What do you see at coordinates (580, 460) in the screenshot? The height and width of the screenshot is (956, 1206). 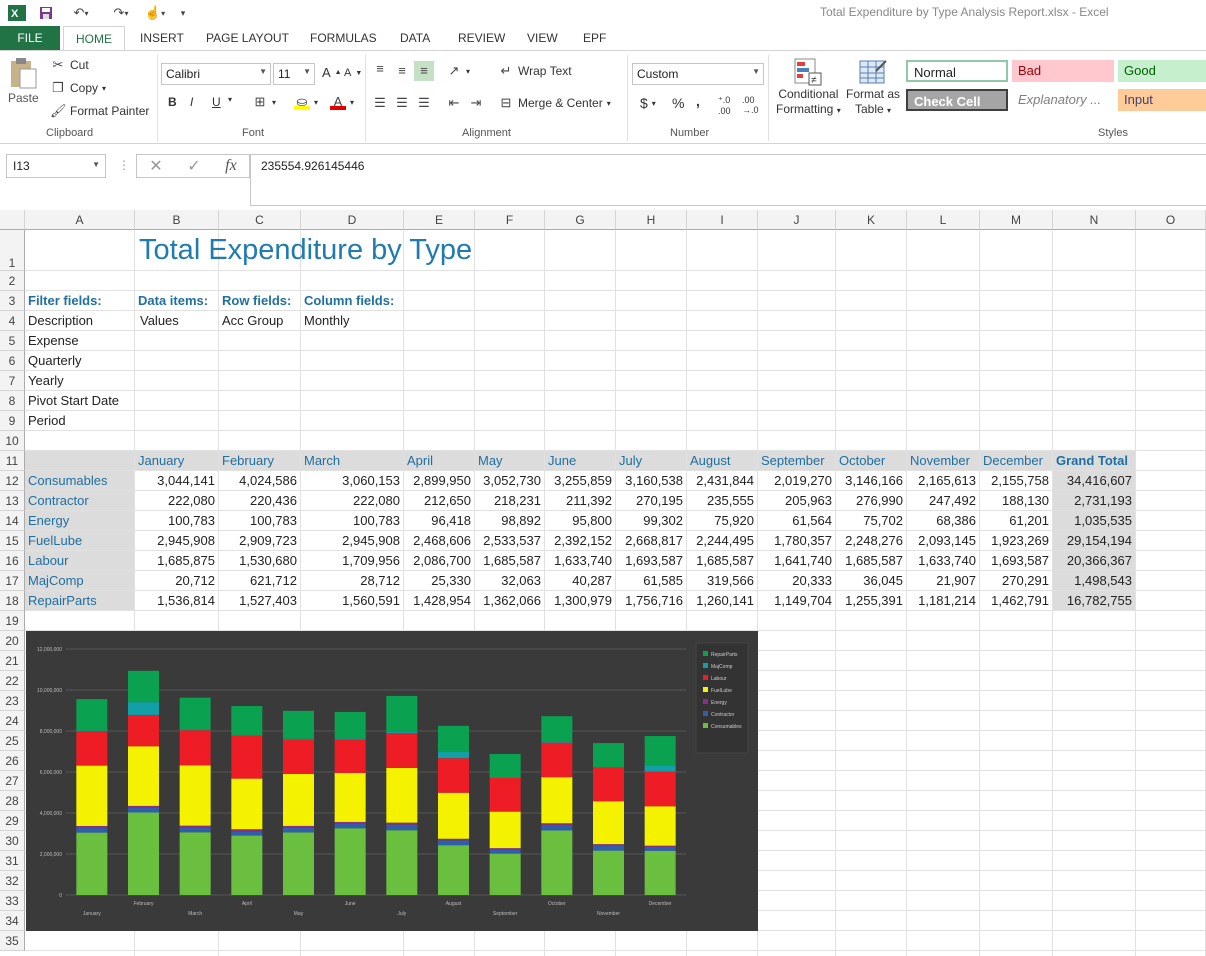 I see `month-header: June` at bounding box center [580, 460].